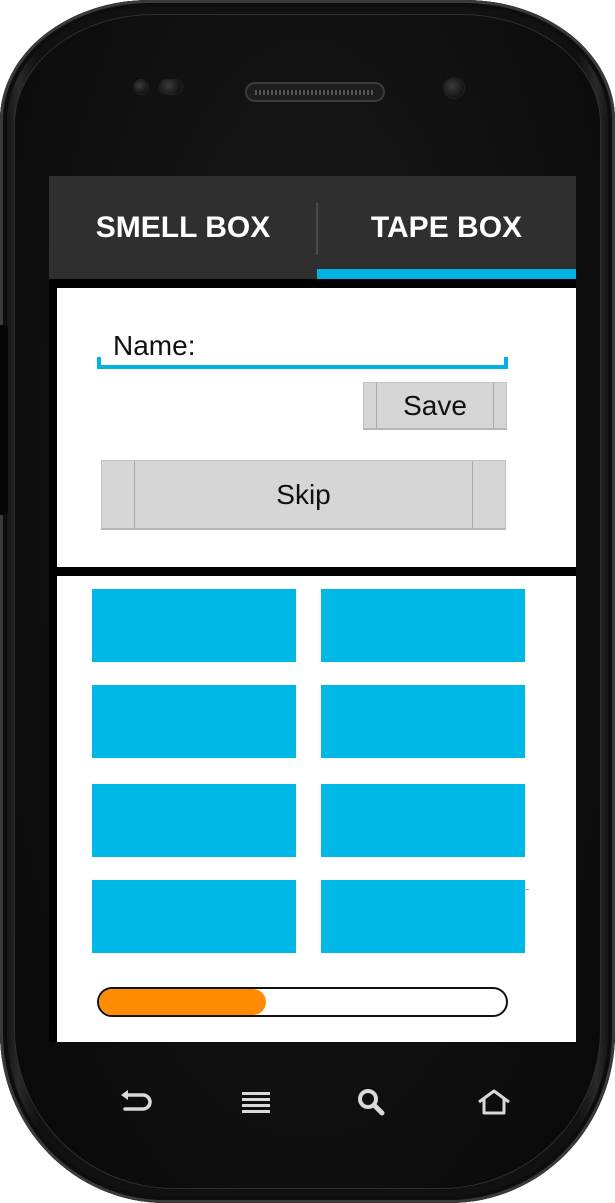  I want to click on save-button: Save, so click(435, 406).